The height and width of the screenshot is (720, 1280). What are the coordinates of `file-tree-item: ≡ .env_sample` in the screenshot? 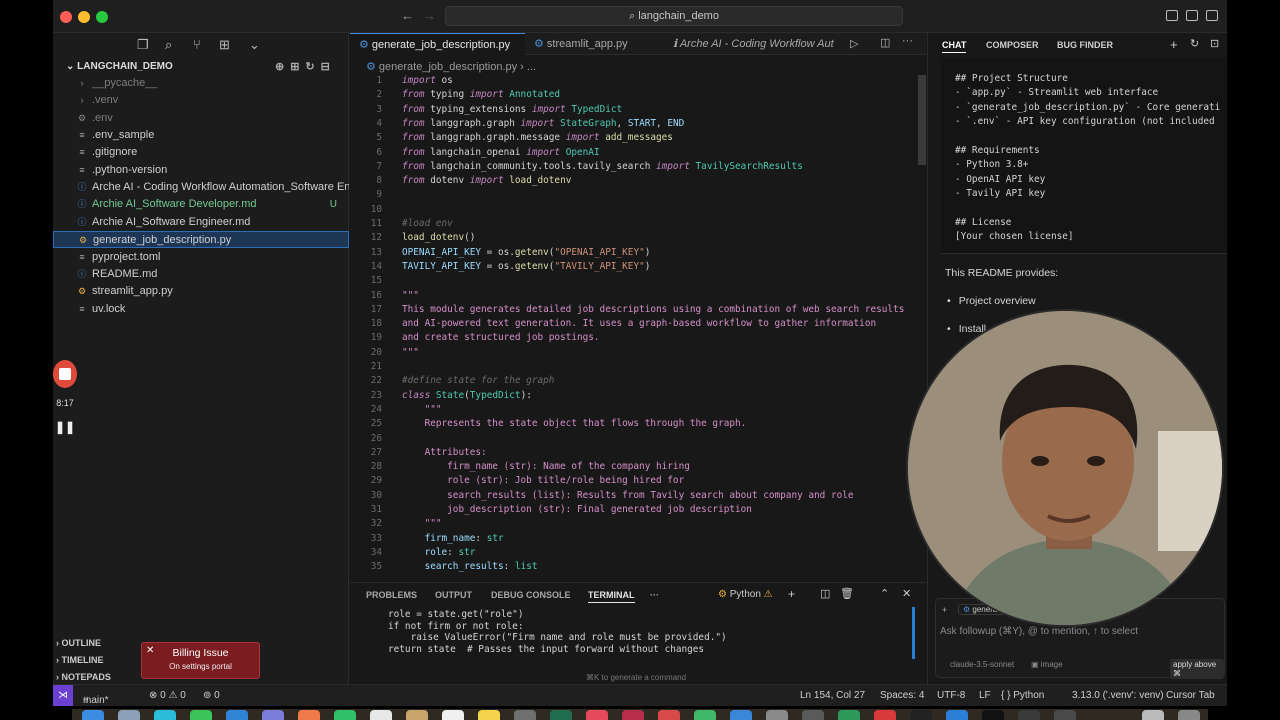 It's located at (201, 135).